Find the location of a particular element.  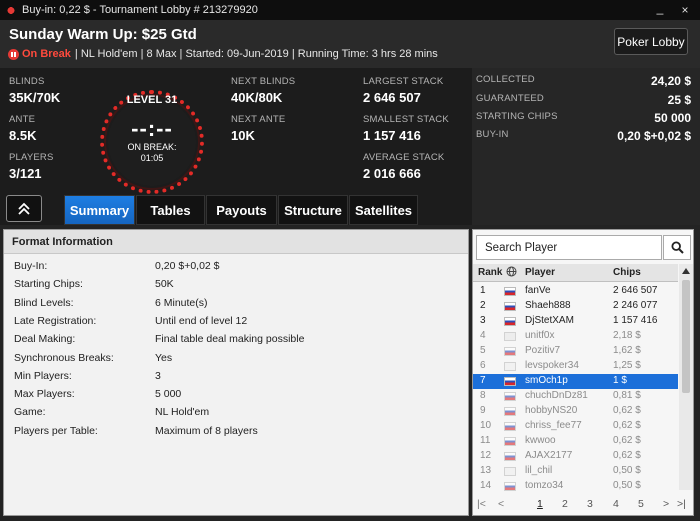

tournament-title: Sunday Warm Up: $25 Gtd is located at coordinates (103, 34).